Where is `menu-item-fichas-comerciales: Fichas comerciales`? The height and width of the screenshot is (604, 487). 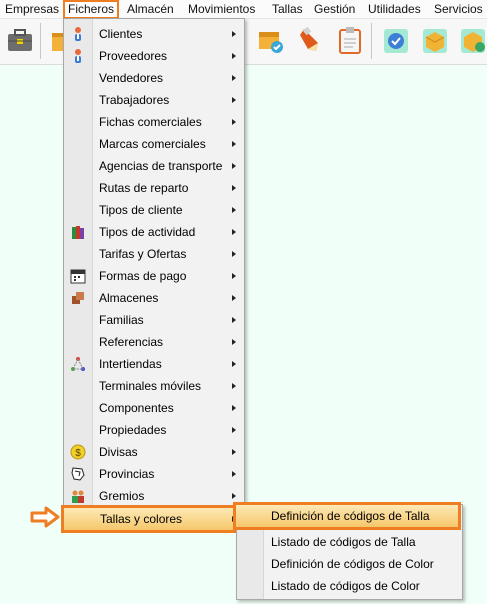 menu-item-fichas-comerciales: Fichas comerciales is located at coordinates (154, 122).